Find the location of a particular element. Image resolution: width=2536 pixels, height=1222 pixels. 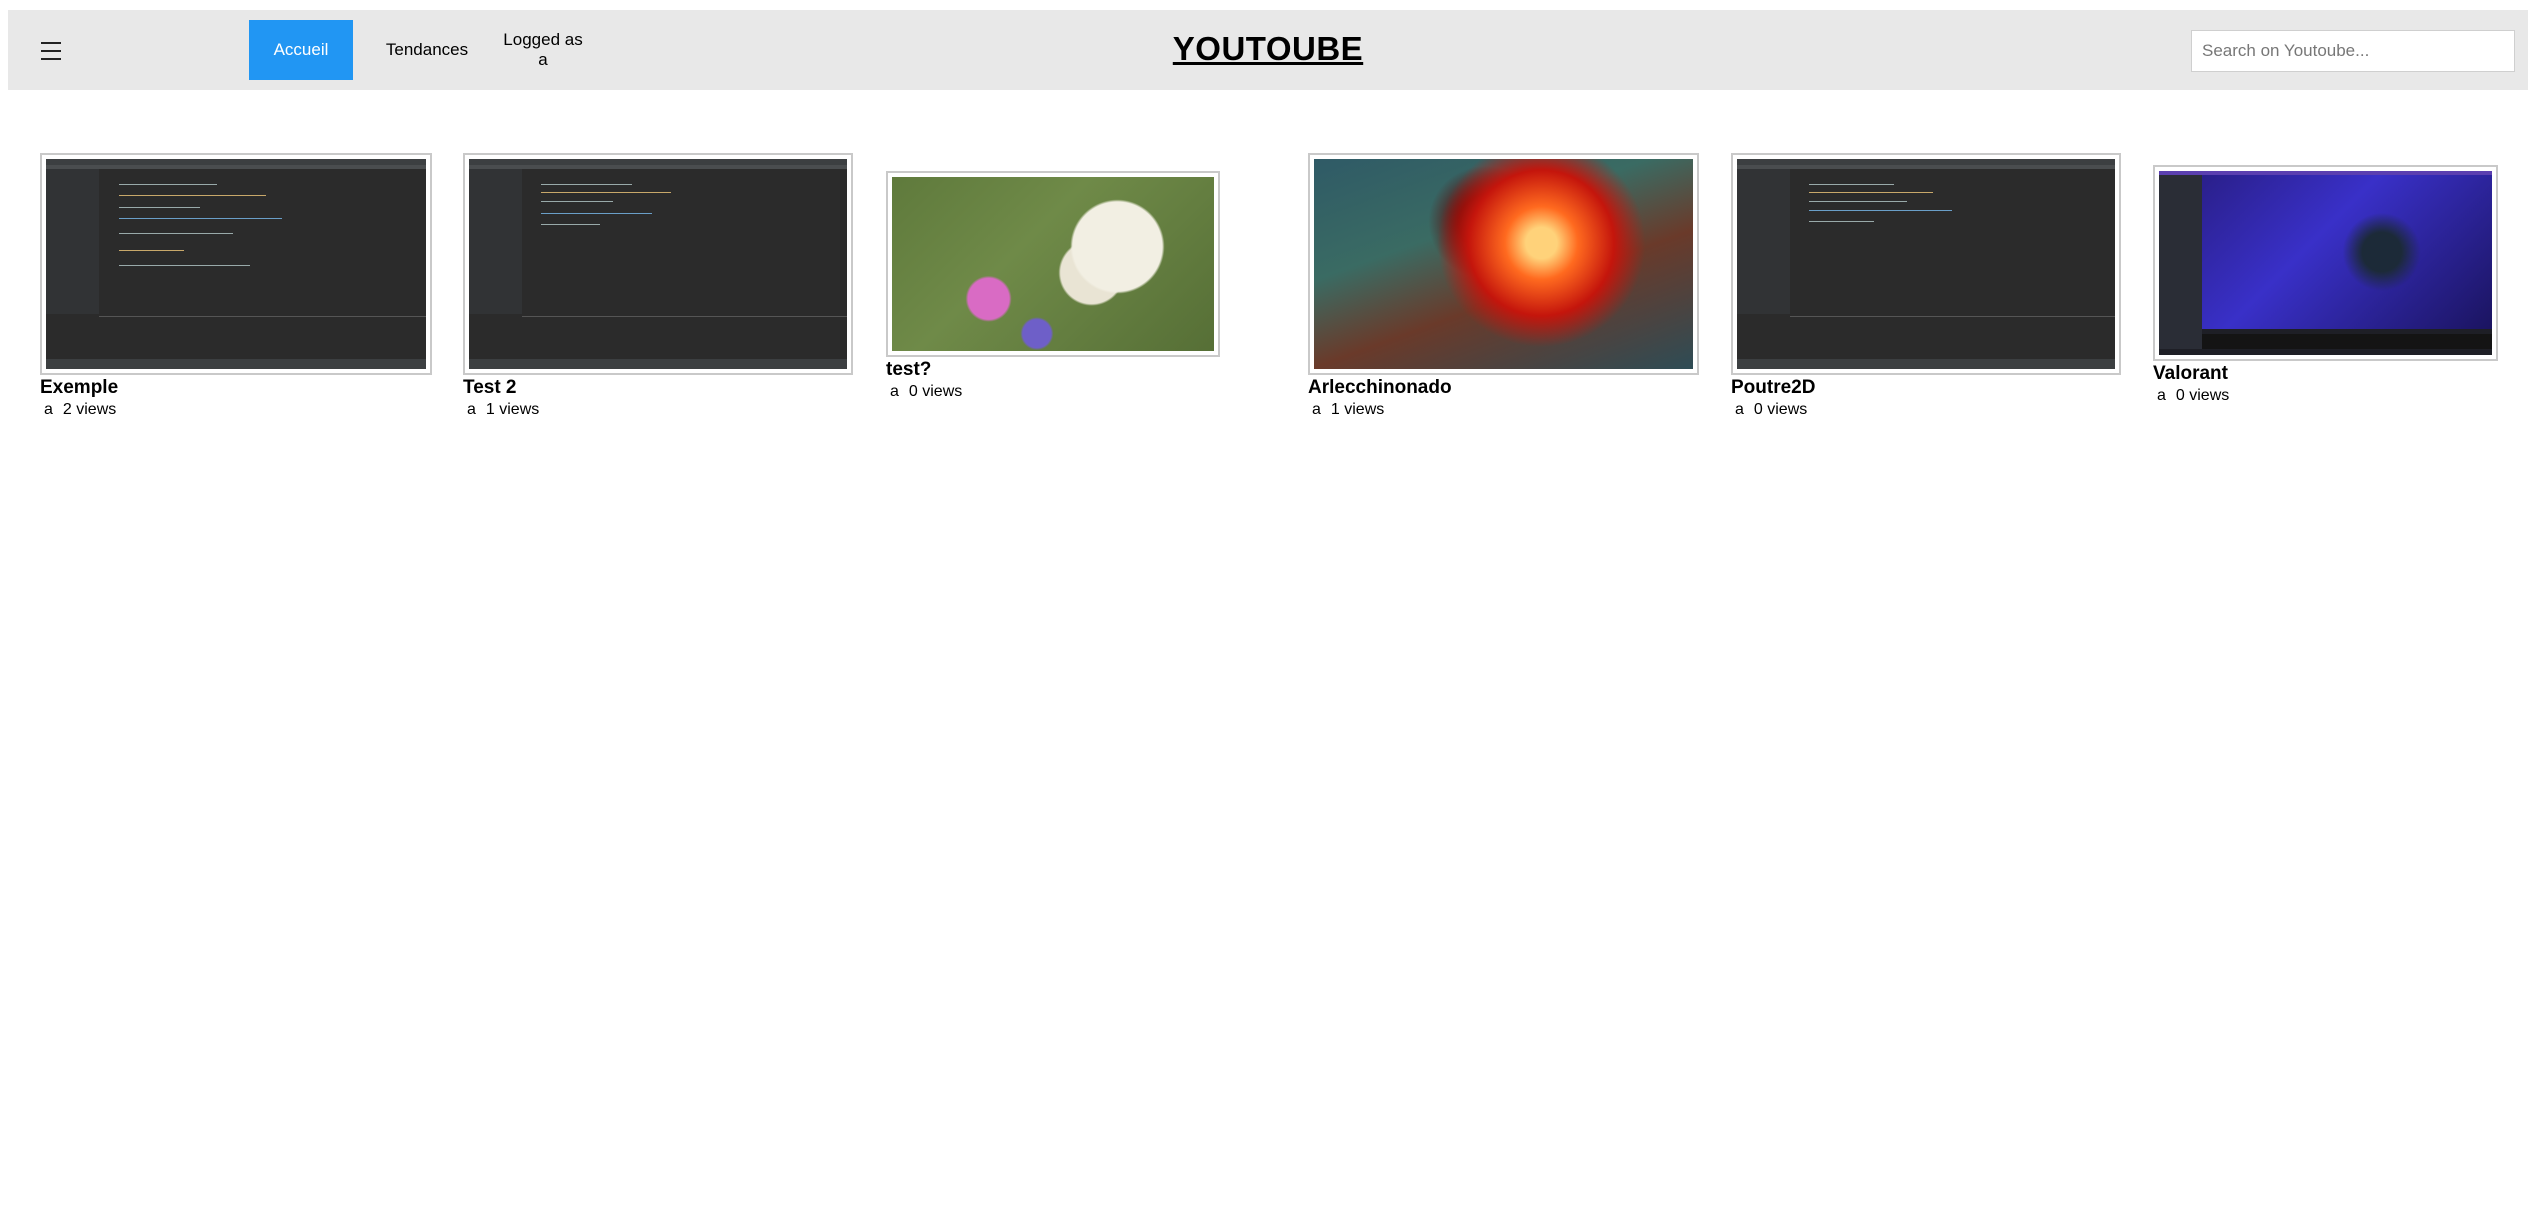

video-card: Test 2 a 1 views is located at coordinates (658, 286).